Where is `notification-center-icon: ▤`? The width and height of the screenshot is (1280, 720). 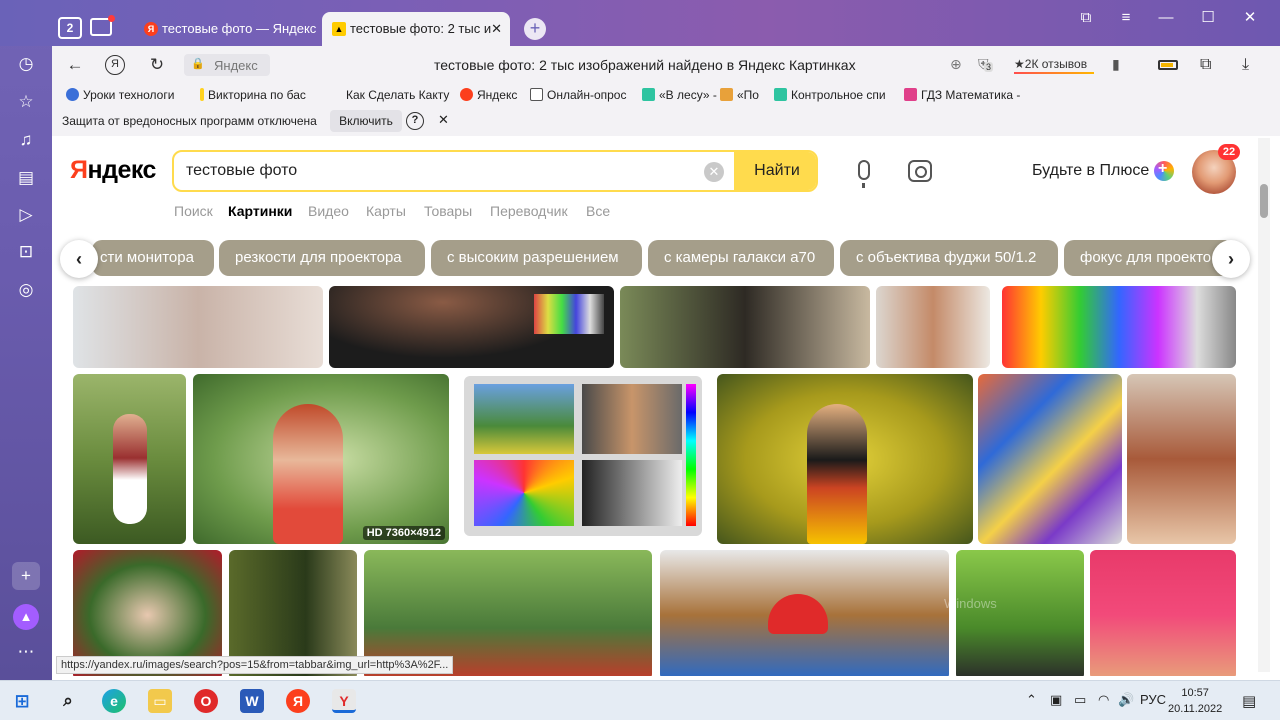
notification-center-icon: ▤ is located at coordinates (1249, 701).